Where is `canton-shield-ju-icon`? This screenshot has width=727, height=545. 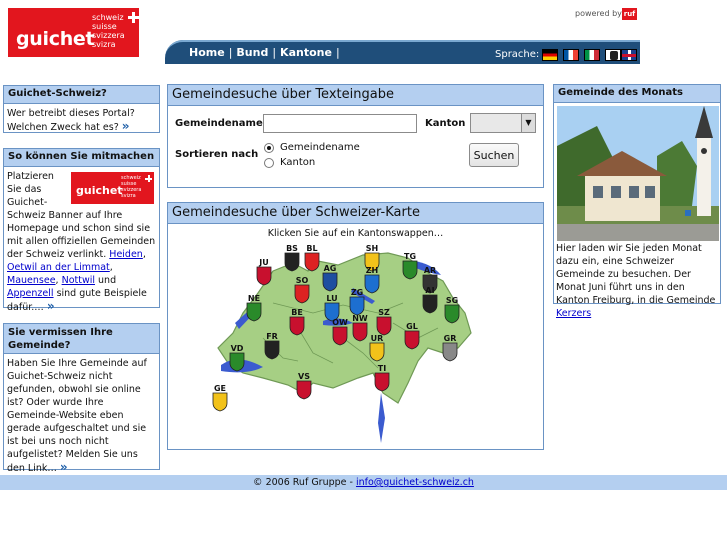 canton-shield-ju-icon is located at coordinates (264, 276).